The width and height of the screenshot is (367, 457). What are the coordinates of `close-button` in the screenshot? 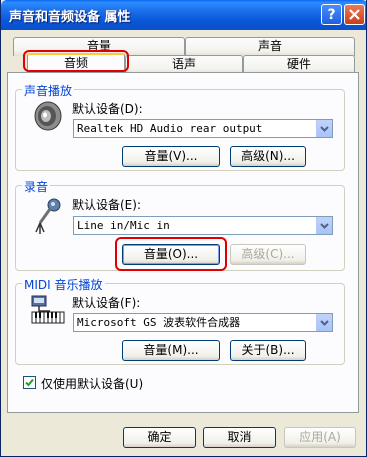 It's located at (354, 14).